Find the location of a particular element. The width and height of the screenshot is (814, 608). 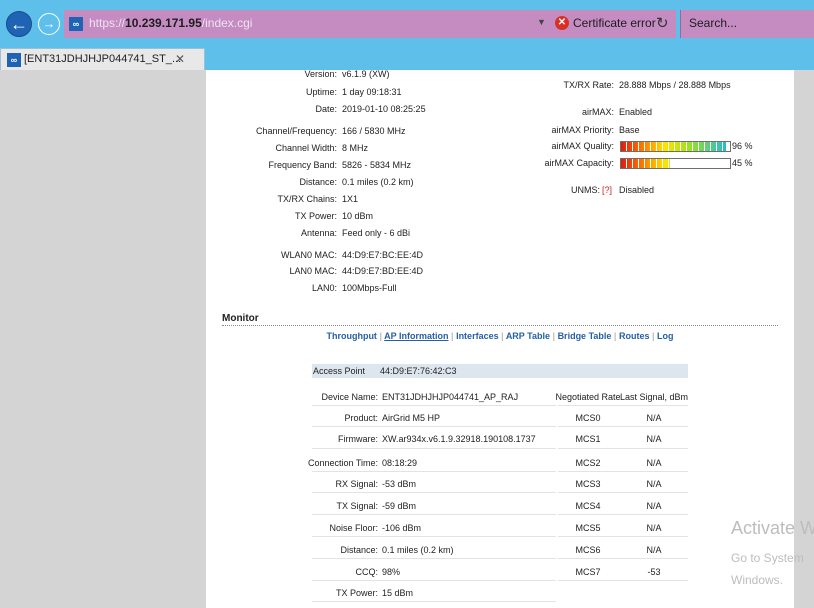

airmax-capacity-label: airMAX Capacity: is located at coordinates (579, 163).